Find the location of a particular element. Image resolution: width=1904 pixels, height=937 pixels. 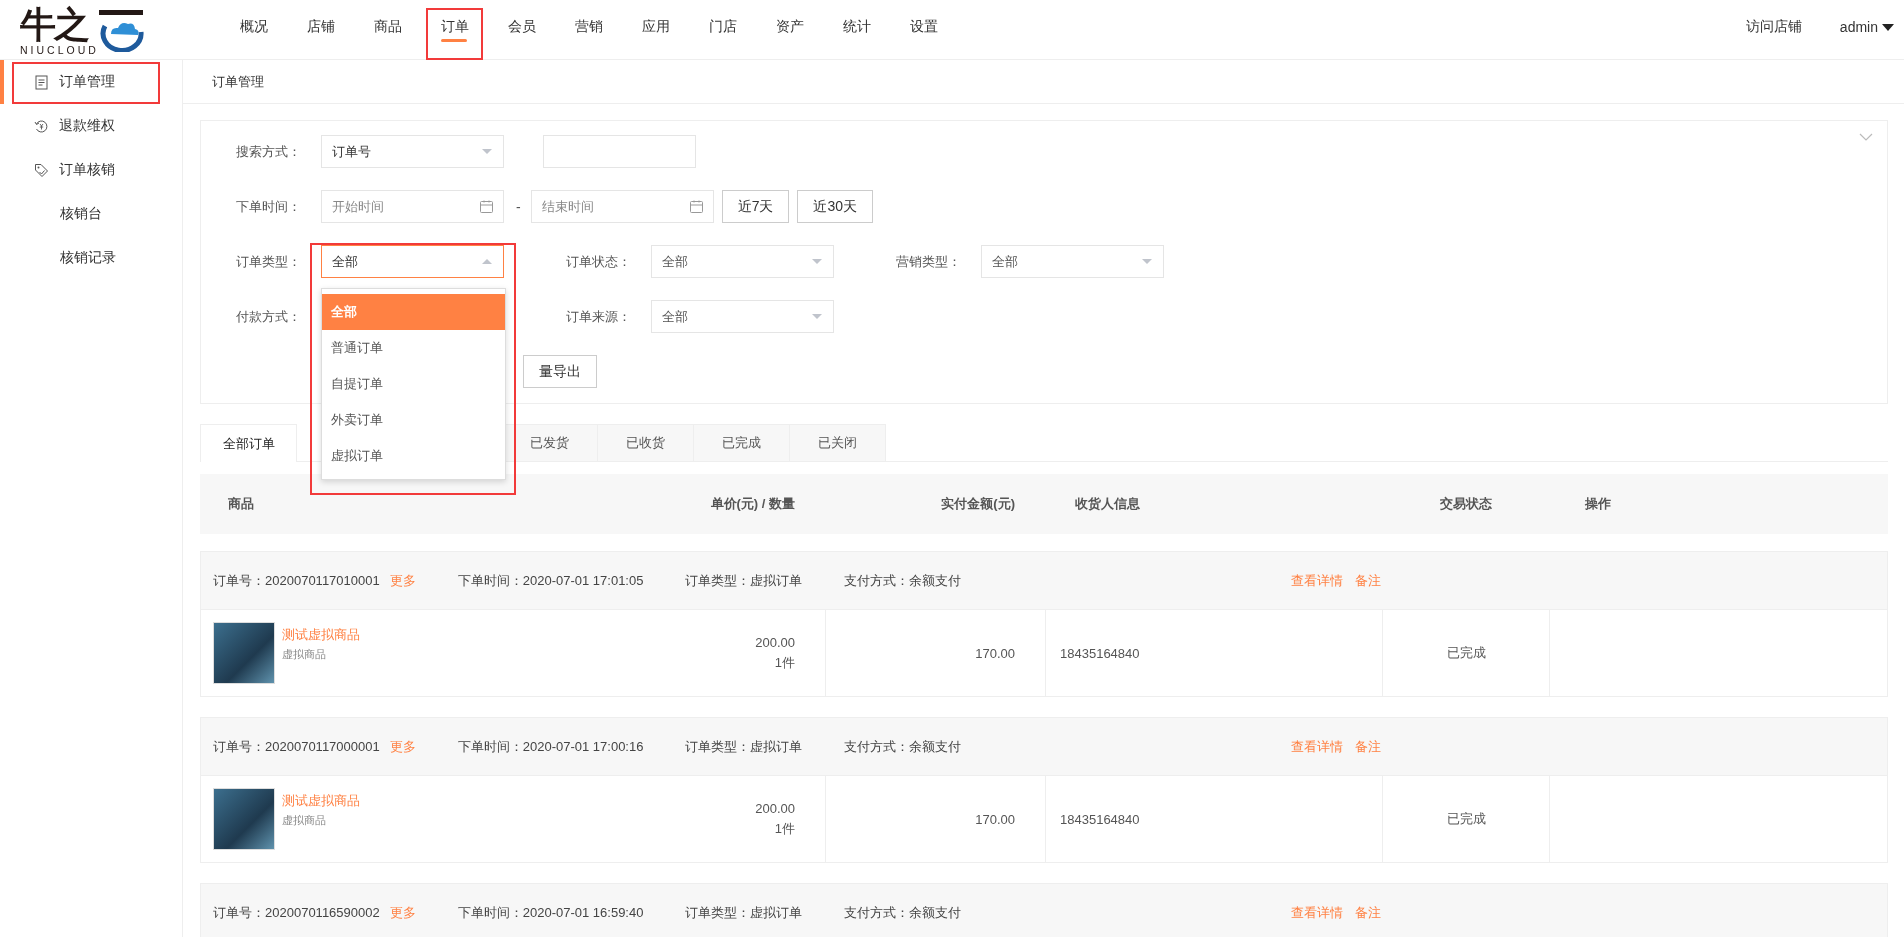

nav-tab: 会员 is located at coordinates (521, 34).